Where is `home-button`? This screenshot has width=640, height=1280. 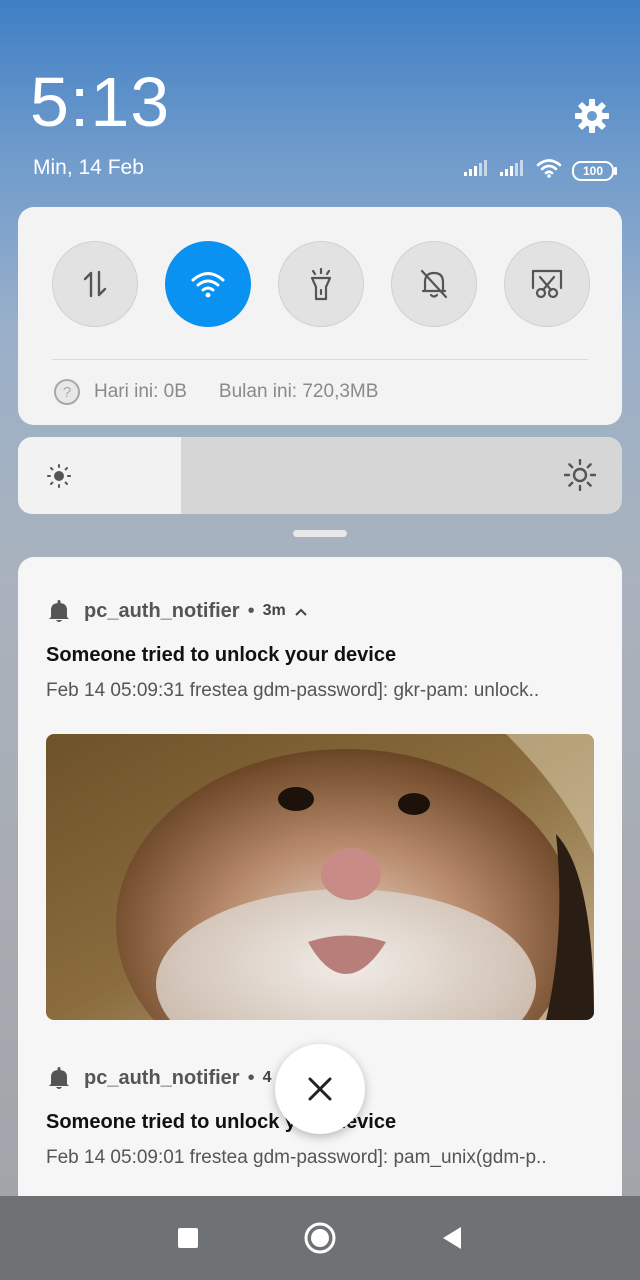 home-button is located at coordinates (320, 1238).